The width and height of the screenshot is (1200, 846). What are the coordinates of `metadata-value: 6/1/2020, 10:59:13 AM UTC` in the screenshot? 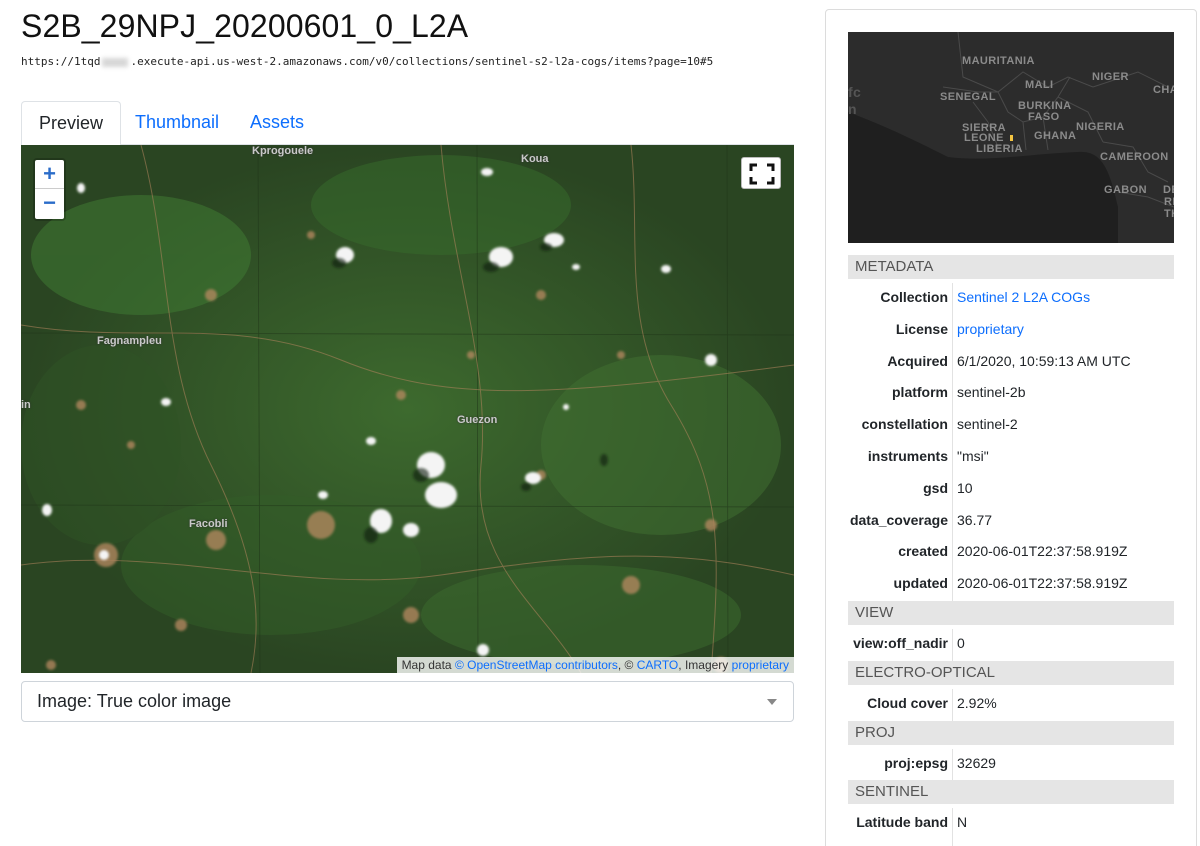 It's located at (1044, 360).